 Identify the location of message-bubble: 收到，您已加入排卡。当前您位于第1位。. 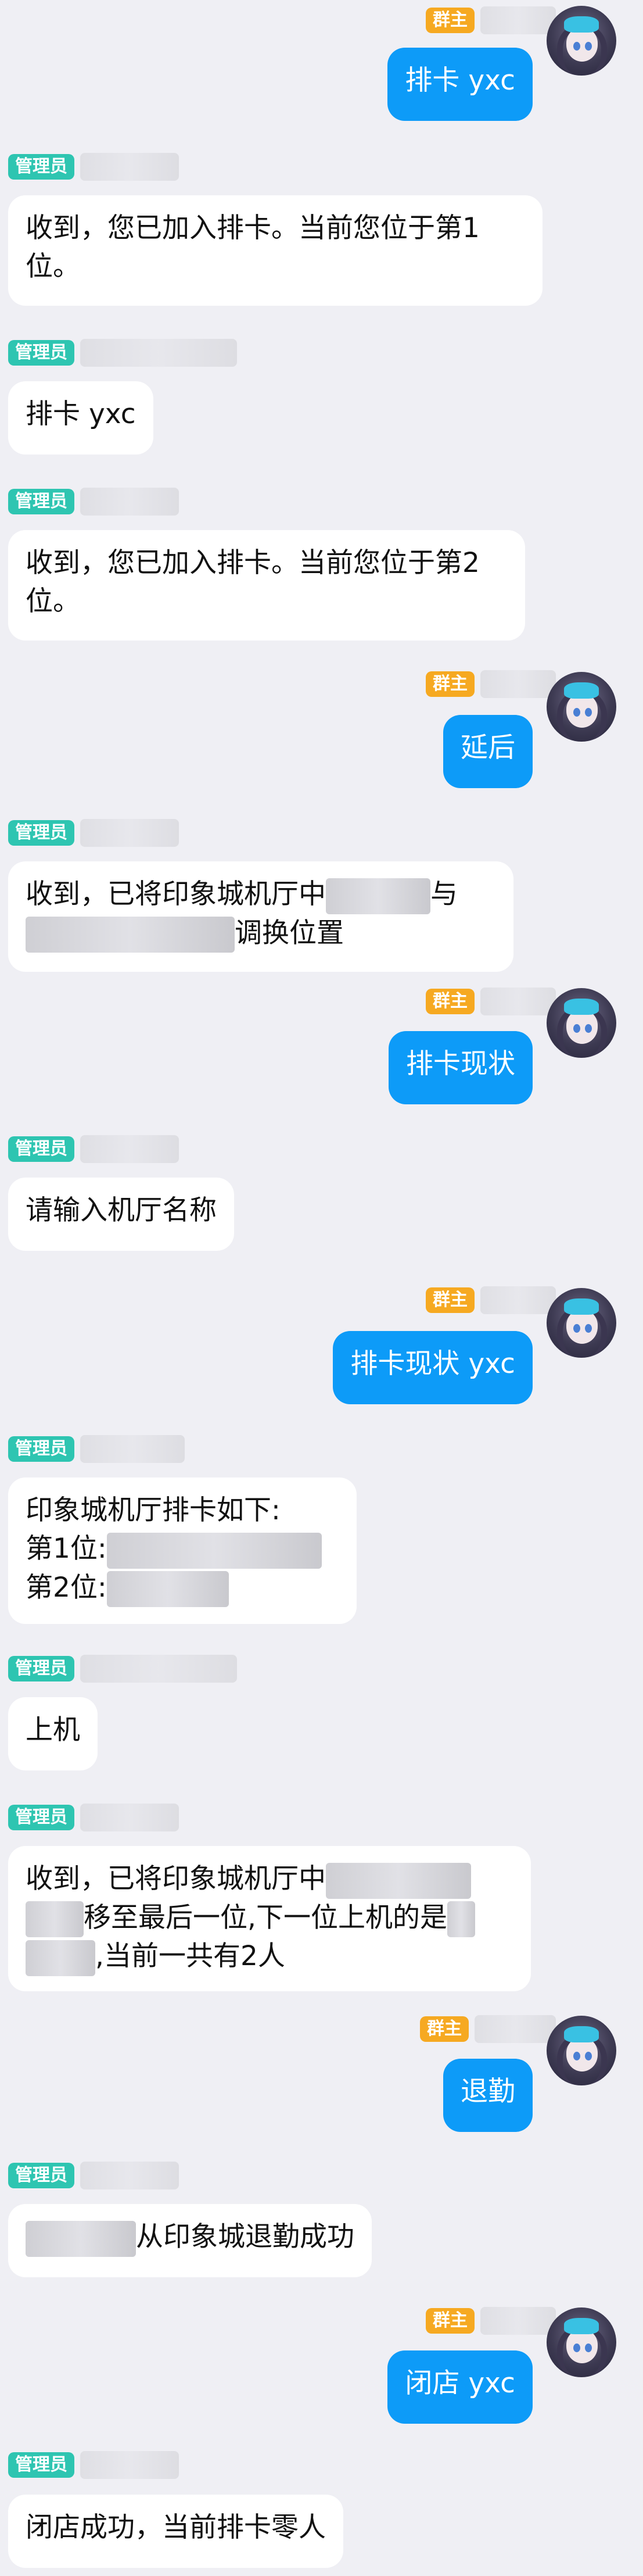
(275, 250).